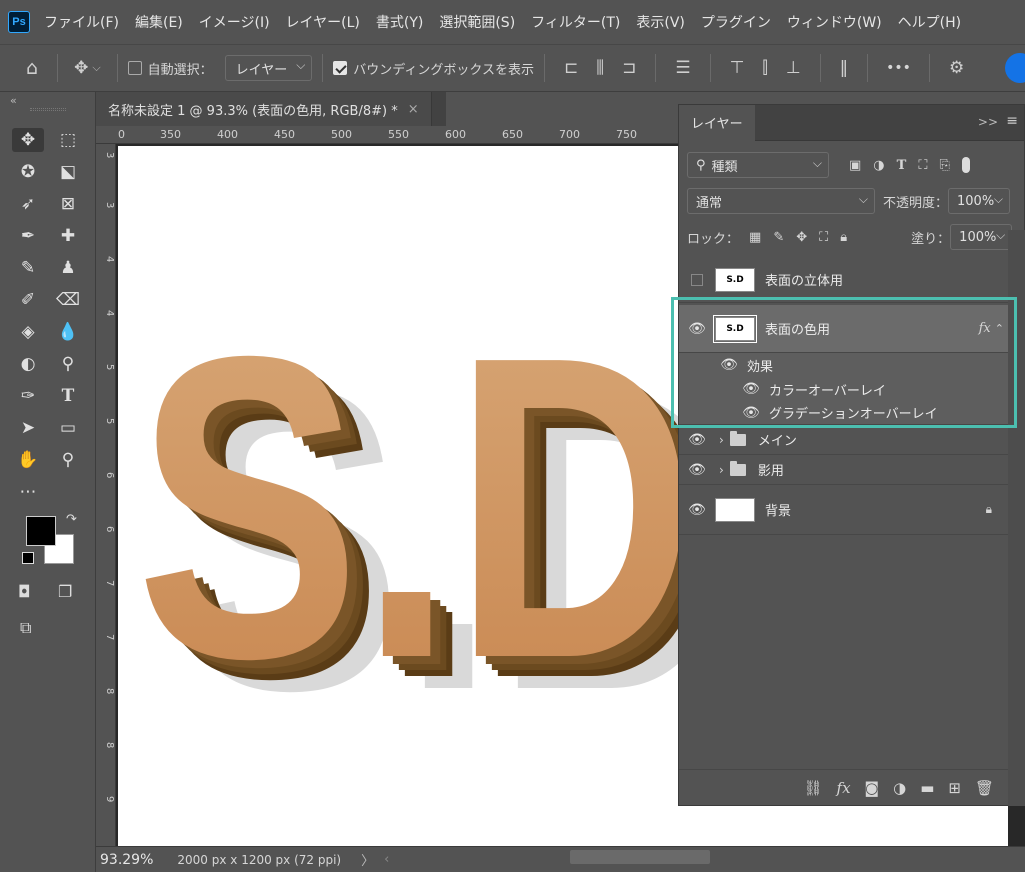 This screenshot has width=1025, height=872. I want to click on filter-toggle, so click(965, 165).